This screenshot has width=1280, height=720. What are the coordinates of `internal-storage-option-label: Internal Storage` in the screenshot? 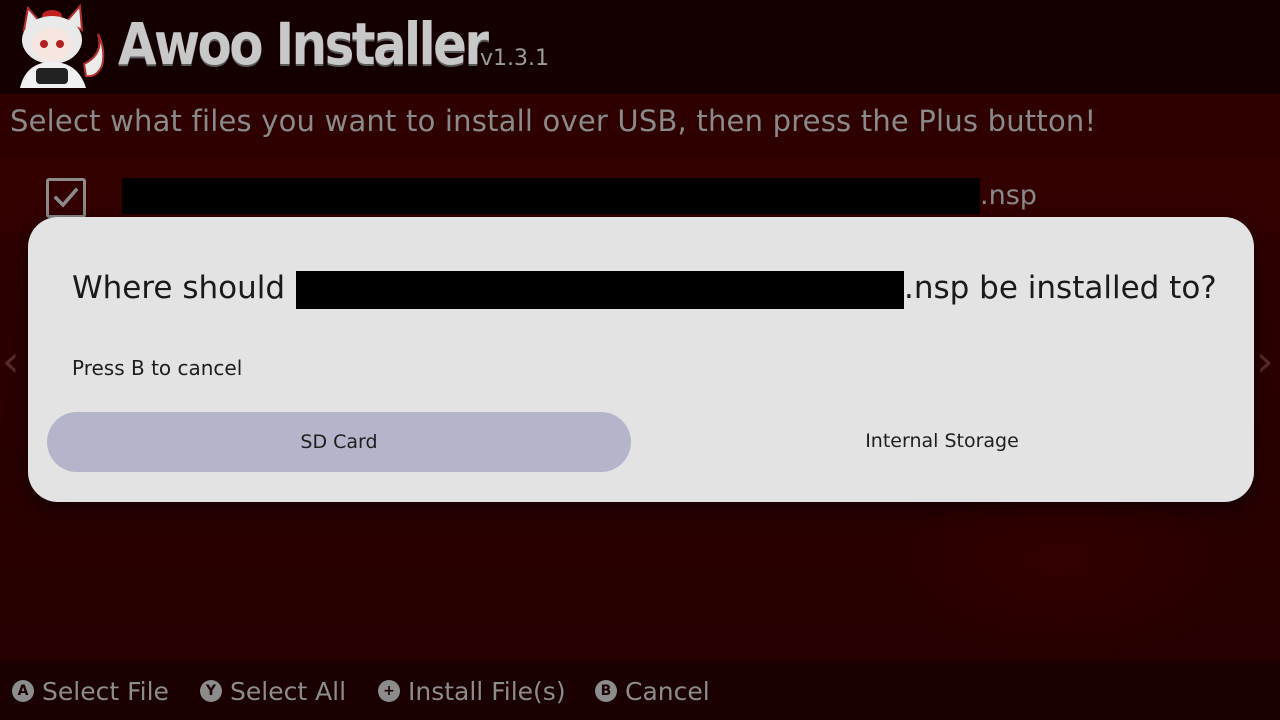 It's located at (942, 441).